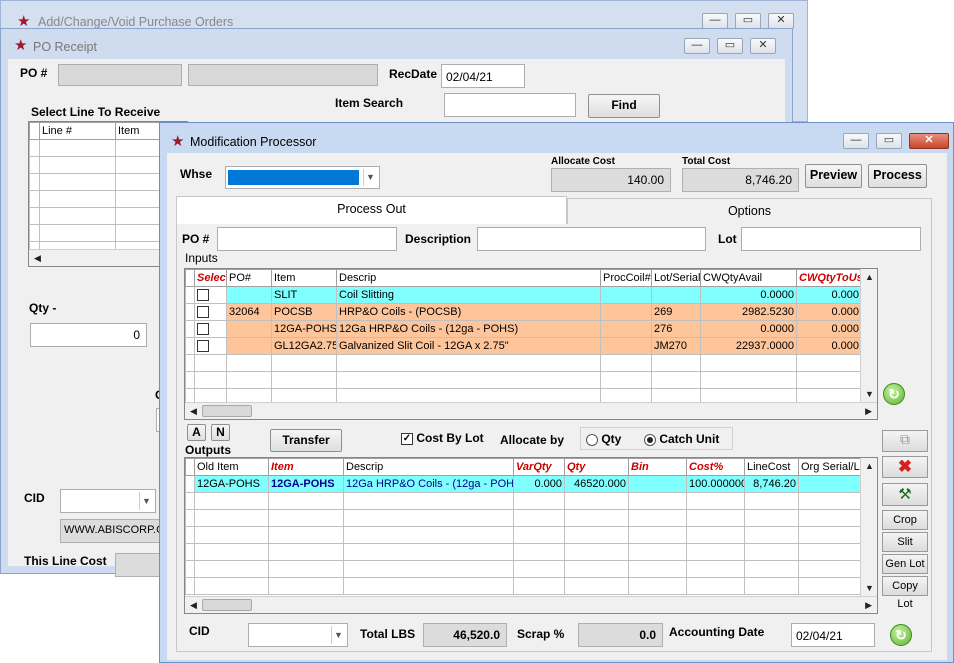 The height and width of the screenshot is (663, 954). I want to click on po-number-field, so click(120, 75).